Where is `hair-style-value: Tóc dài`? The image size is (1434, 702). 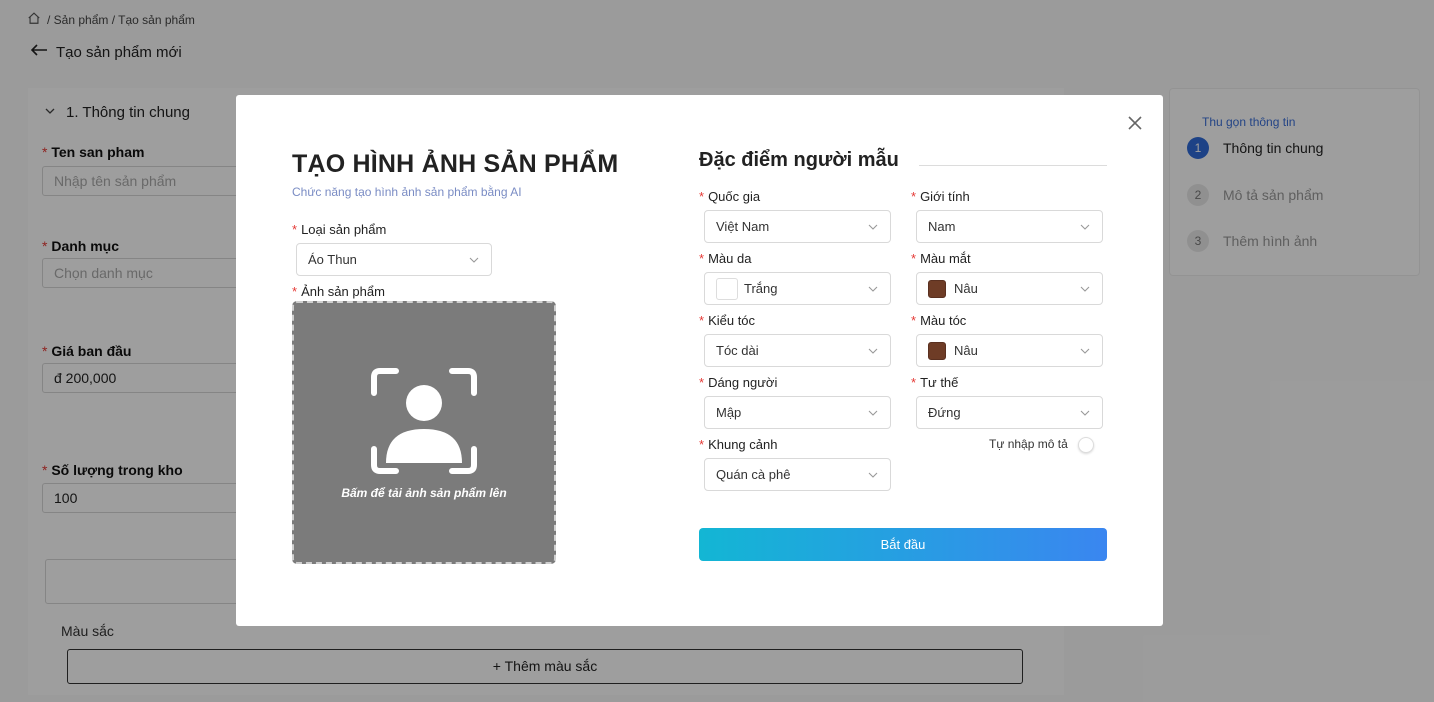
hair-style-value: Tóc dài is located at coordinates (737, 350).